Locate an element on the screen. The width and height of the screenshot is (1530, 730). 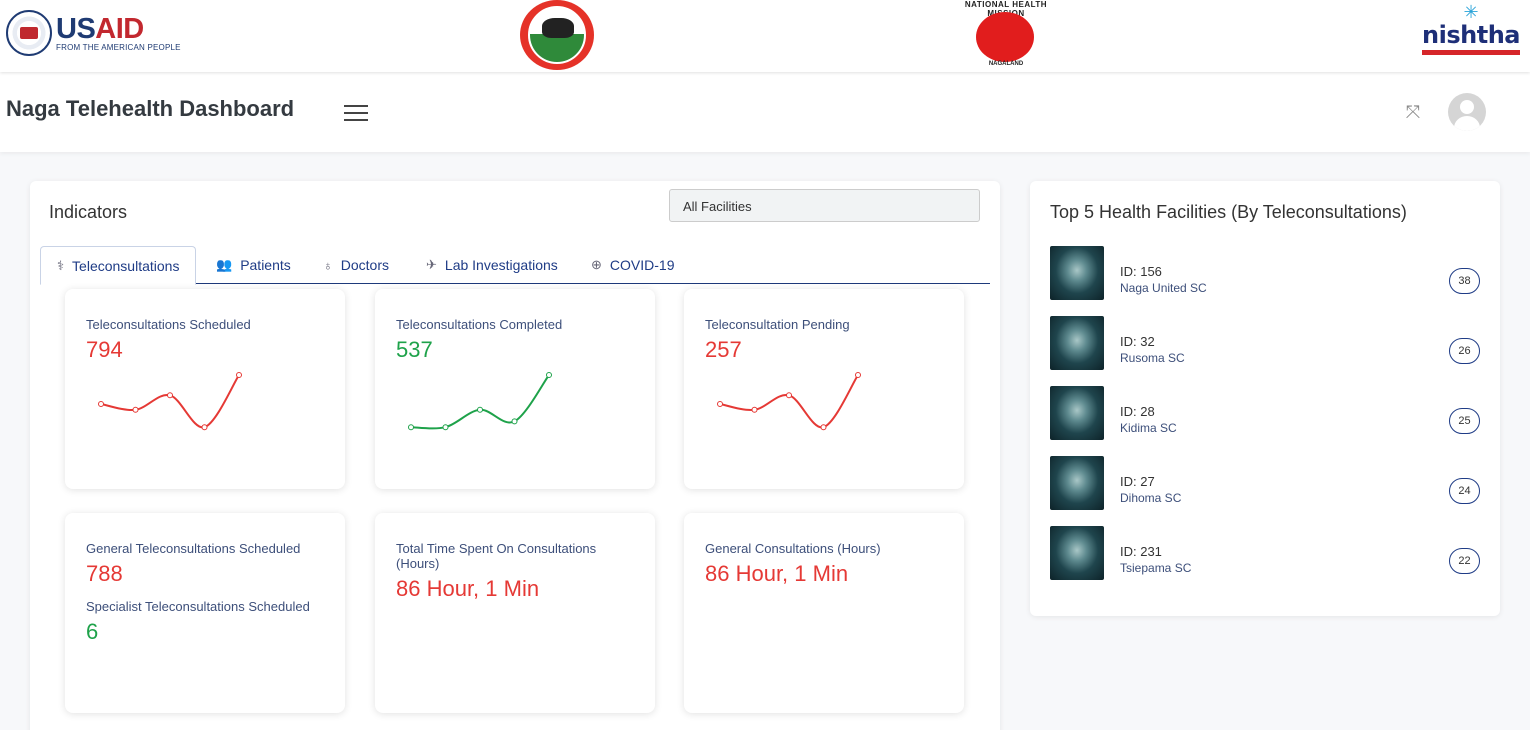
facility-id: ID: 27 is located at coordinates (1137, 481).